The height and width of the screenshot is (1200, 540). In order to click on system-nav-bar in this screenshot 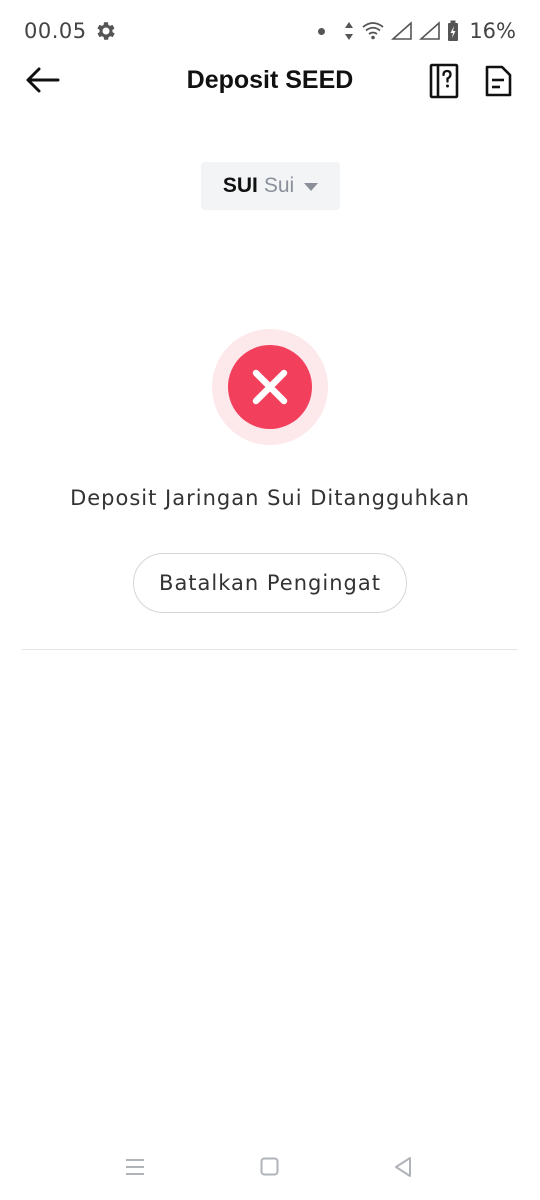, I will do `click(270, 1170)`.